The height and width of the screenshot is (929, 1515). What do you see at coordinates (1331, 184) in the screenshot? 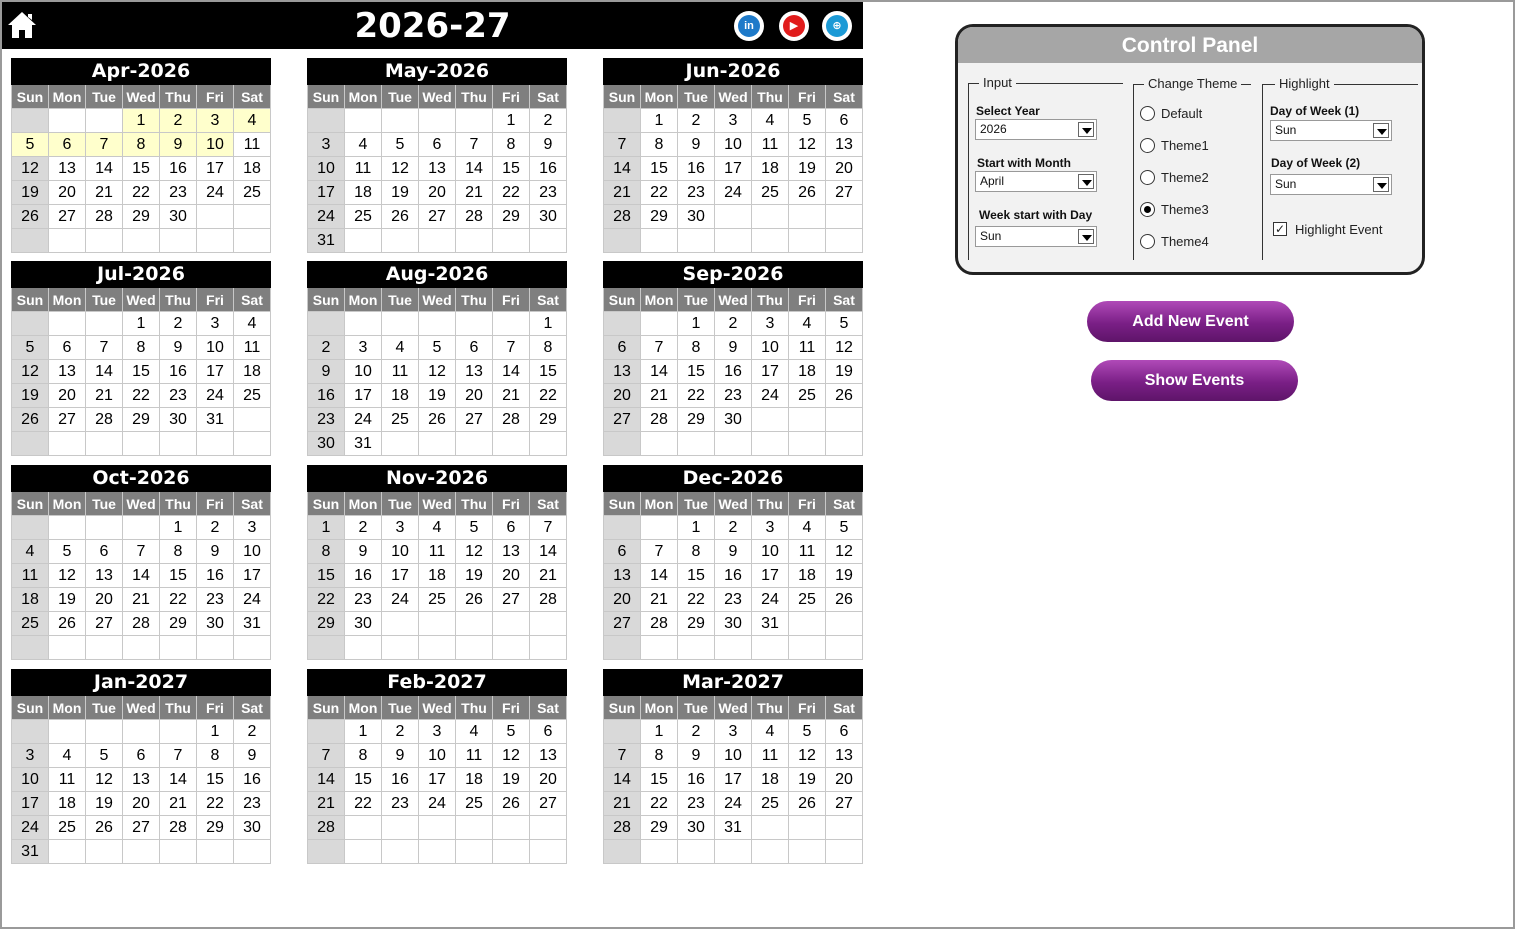
I see `day-of-week-2-dropdown: Sun` at bounding box center [1331, 184].